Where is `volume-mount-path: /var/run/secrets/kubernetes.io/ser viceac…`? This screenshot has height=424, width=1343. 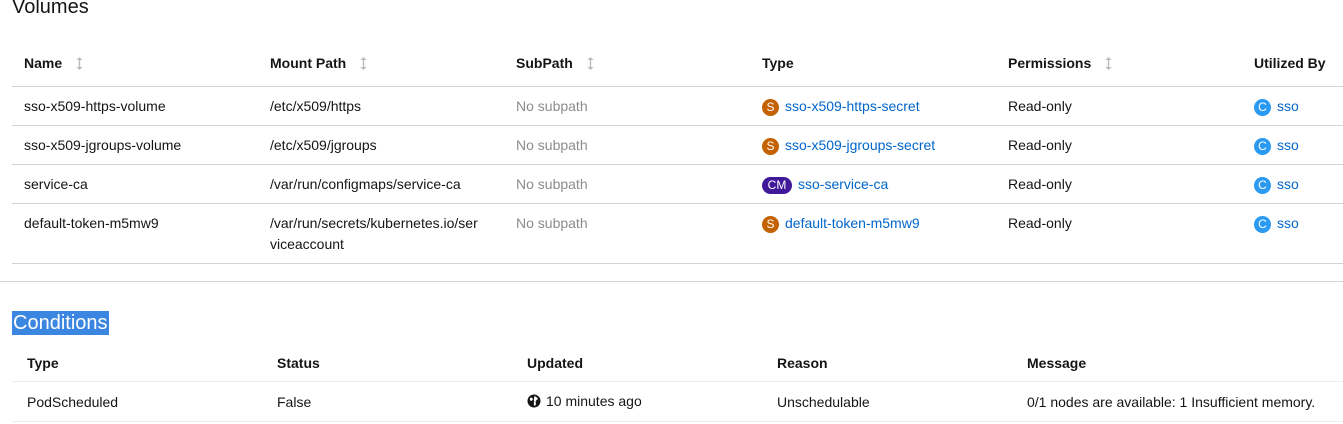 volume-mount-path: /var/run/secrets/kubernetes.io/ser viceac… is located at coordinates (381, 233).